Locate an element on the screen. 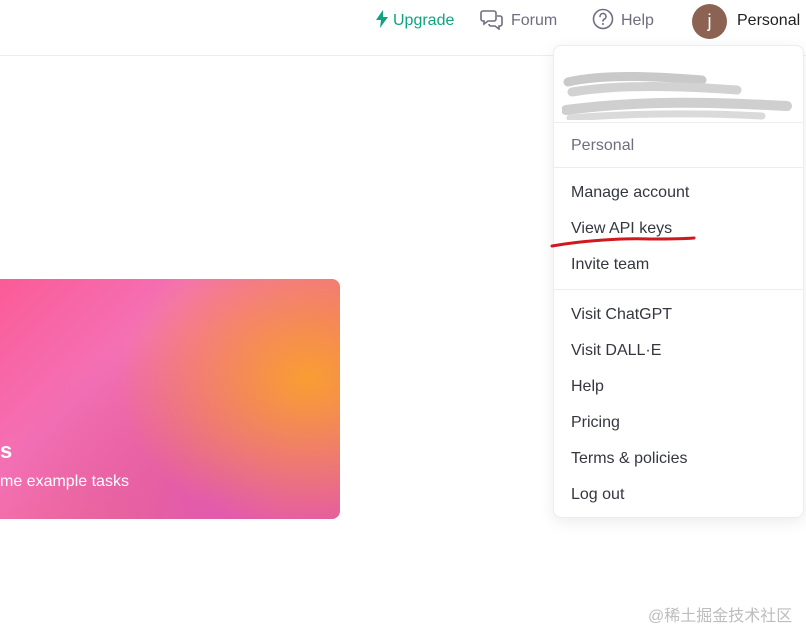 The width and height of the screenshot is (806, 628). card-title: s is located at coordinates (6, 450).